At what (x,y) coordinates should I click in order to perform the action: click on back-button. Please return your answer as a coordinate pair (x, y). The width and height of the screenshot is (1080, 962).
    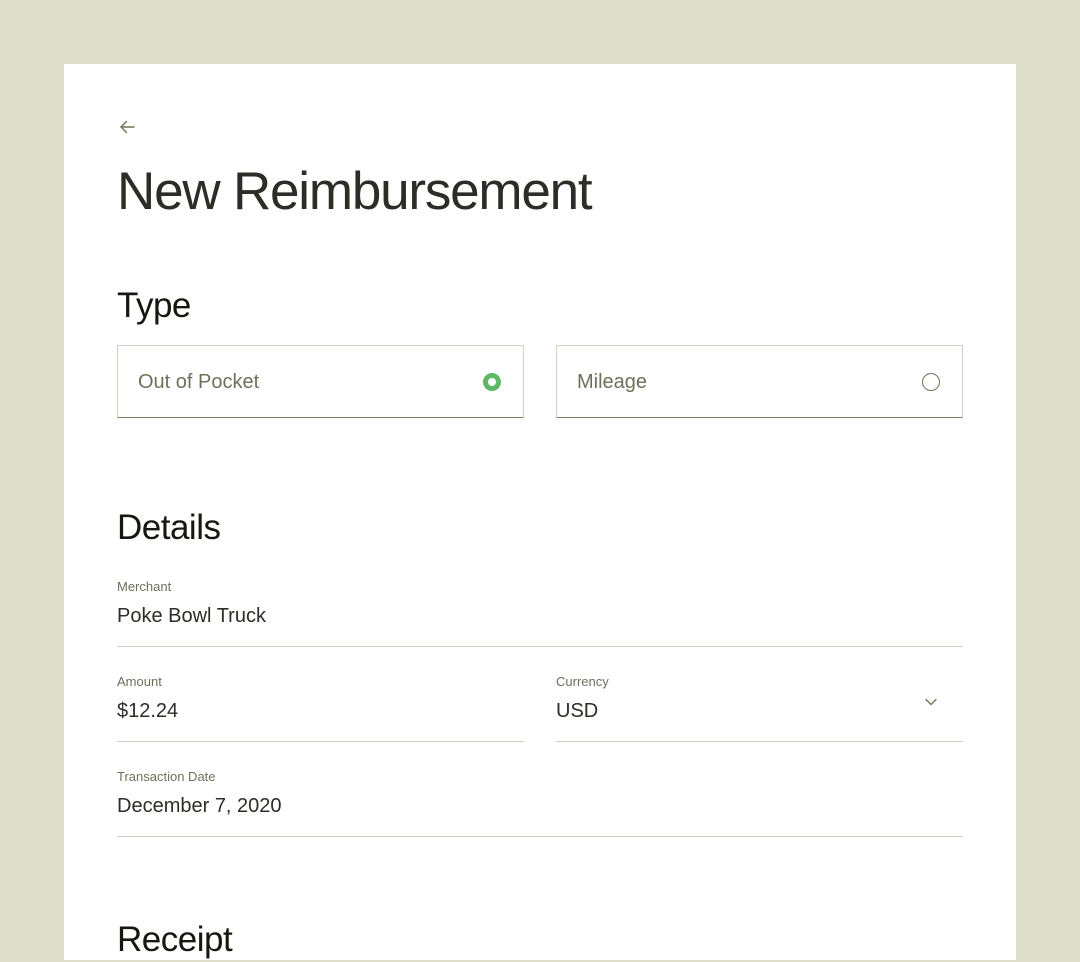
    Looking at the image, I should click on (128, 127).